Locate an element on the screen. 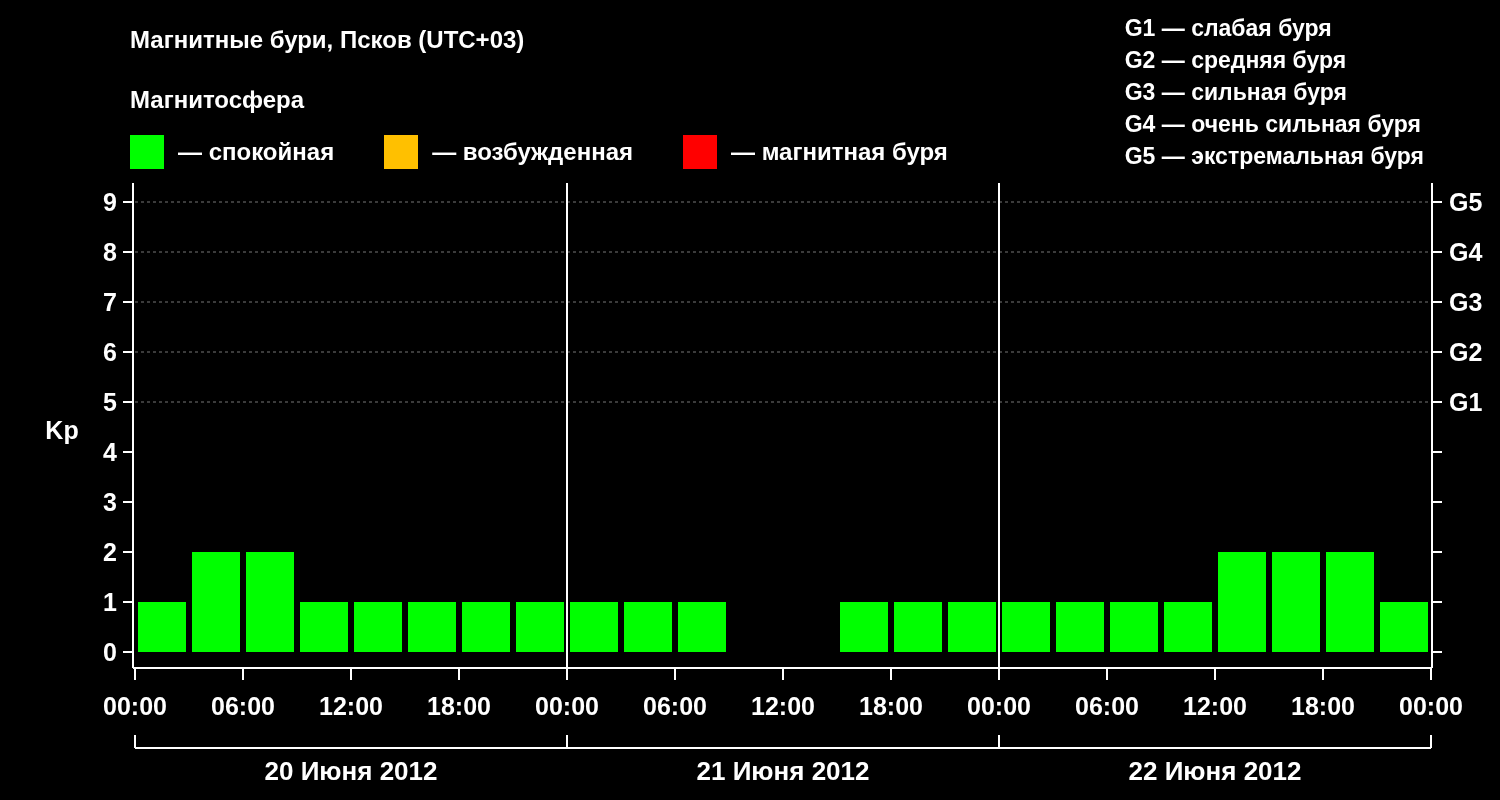 This screenshot has width=1500, height=800. storm-level-text: G2 — средняя буря is located at coordinates (1236, 60).